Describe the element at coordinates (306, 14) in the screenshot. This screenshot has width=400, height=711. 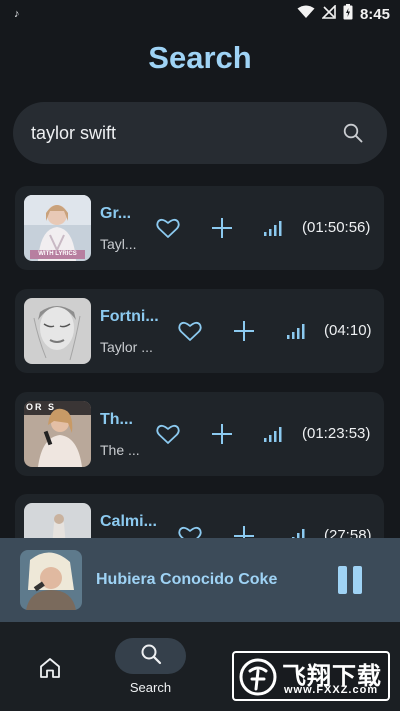
I see `wifi-icon` at that location.